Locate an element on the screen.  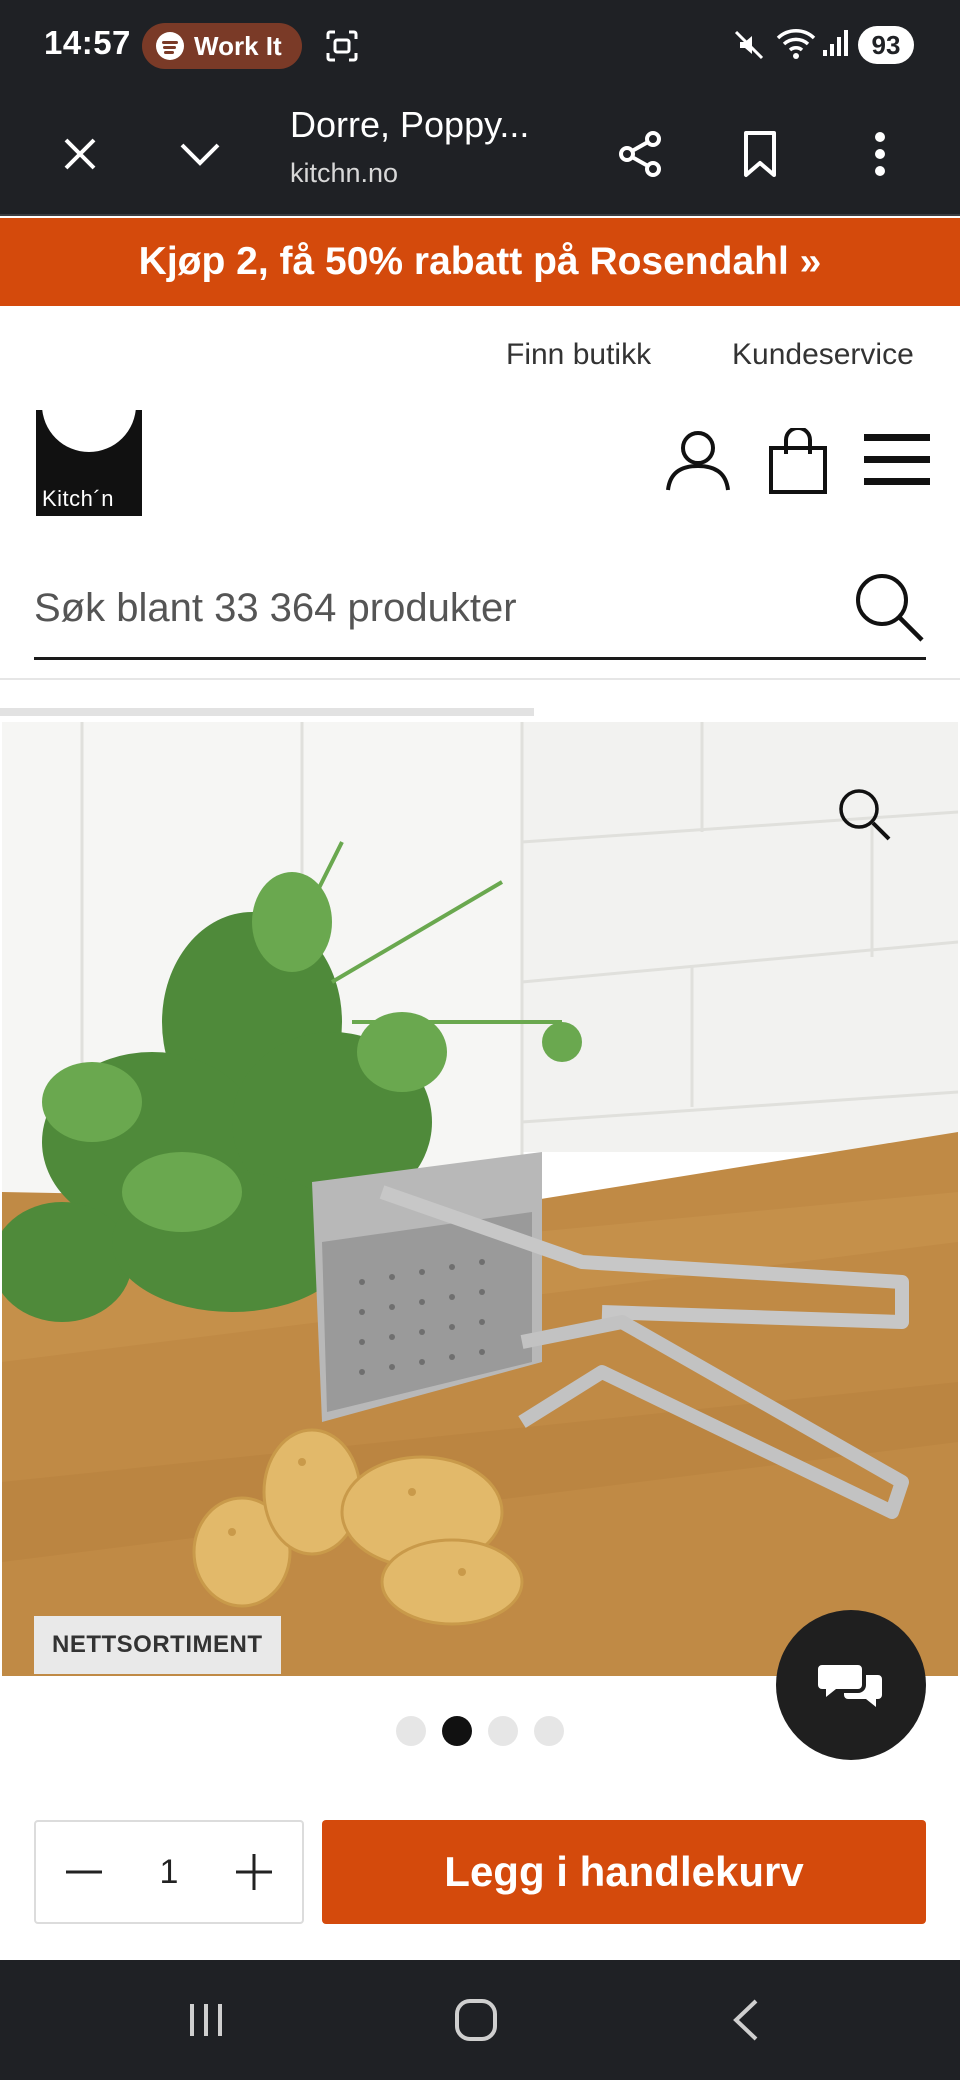
shopping-bag-icon is located at coordinates (798, 461).